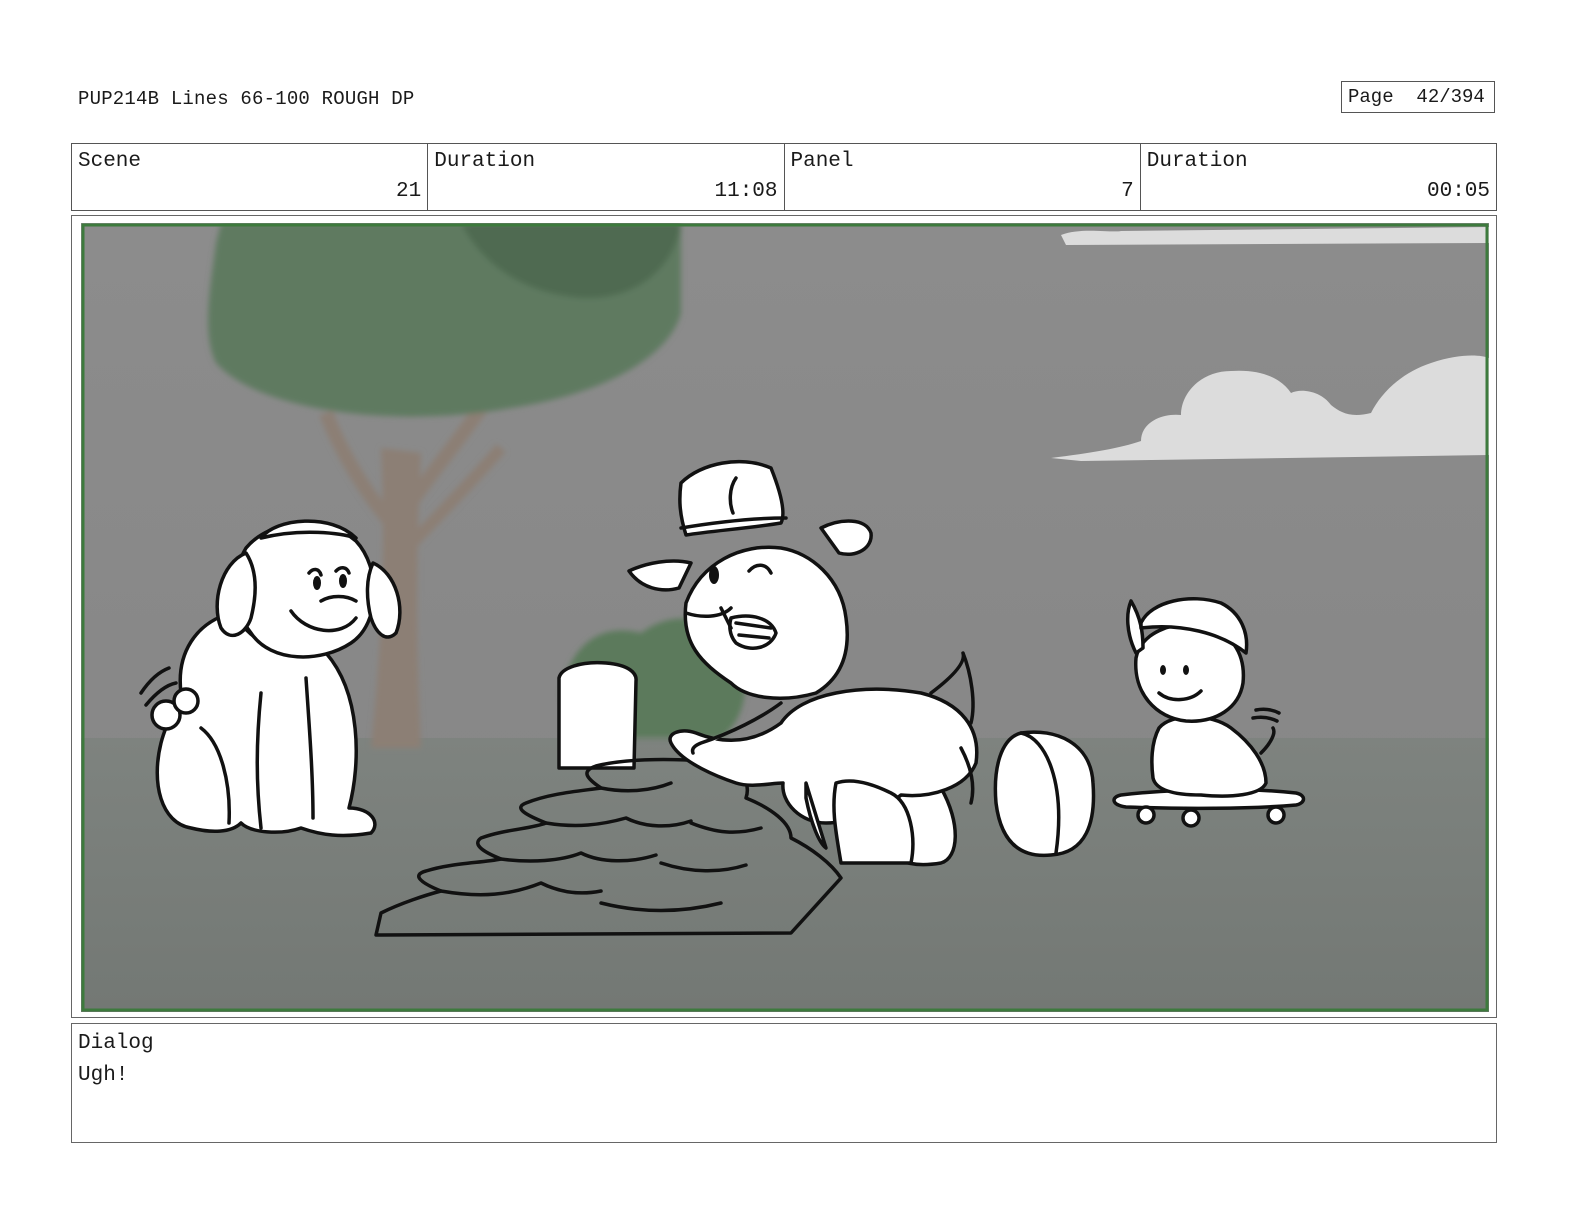  What do you see at coordinates (110, 161) in the screenshot?
I see `scene-label: Scene` at bounding box center [110, 161].